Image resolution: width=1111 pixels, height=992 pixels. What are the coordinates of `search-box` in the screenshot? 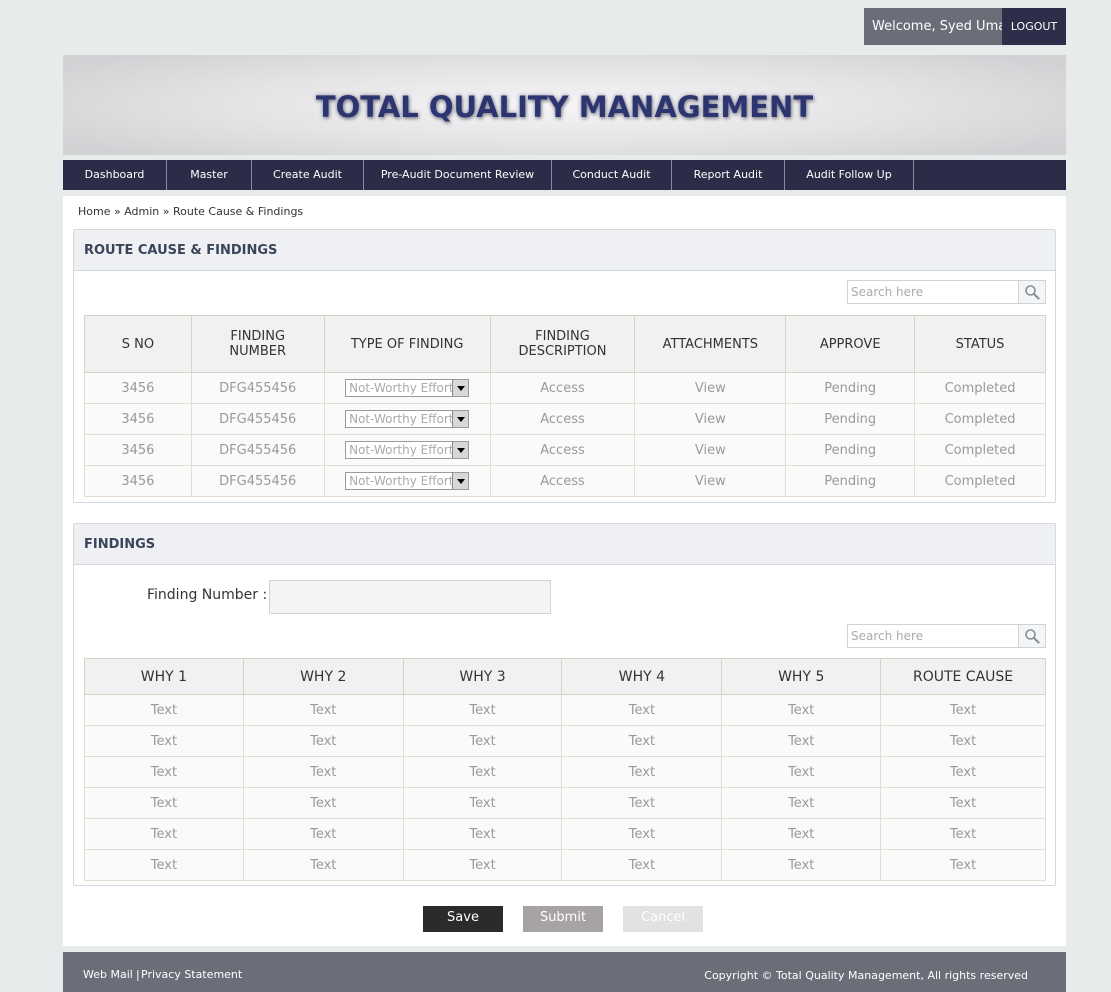 It's located at (946, 636).